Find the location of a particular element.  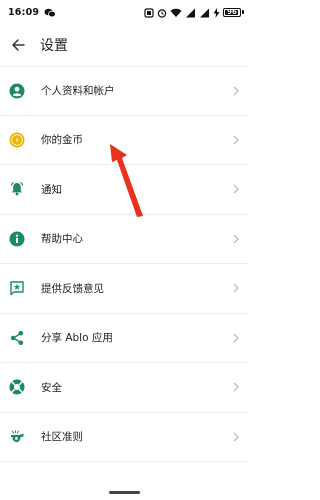

menu-item-label: 分享 Ablo 应用 is located at coordinates (77, 338).